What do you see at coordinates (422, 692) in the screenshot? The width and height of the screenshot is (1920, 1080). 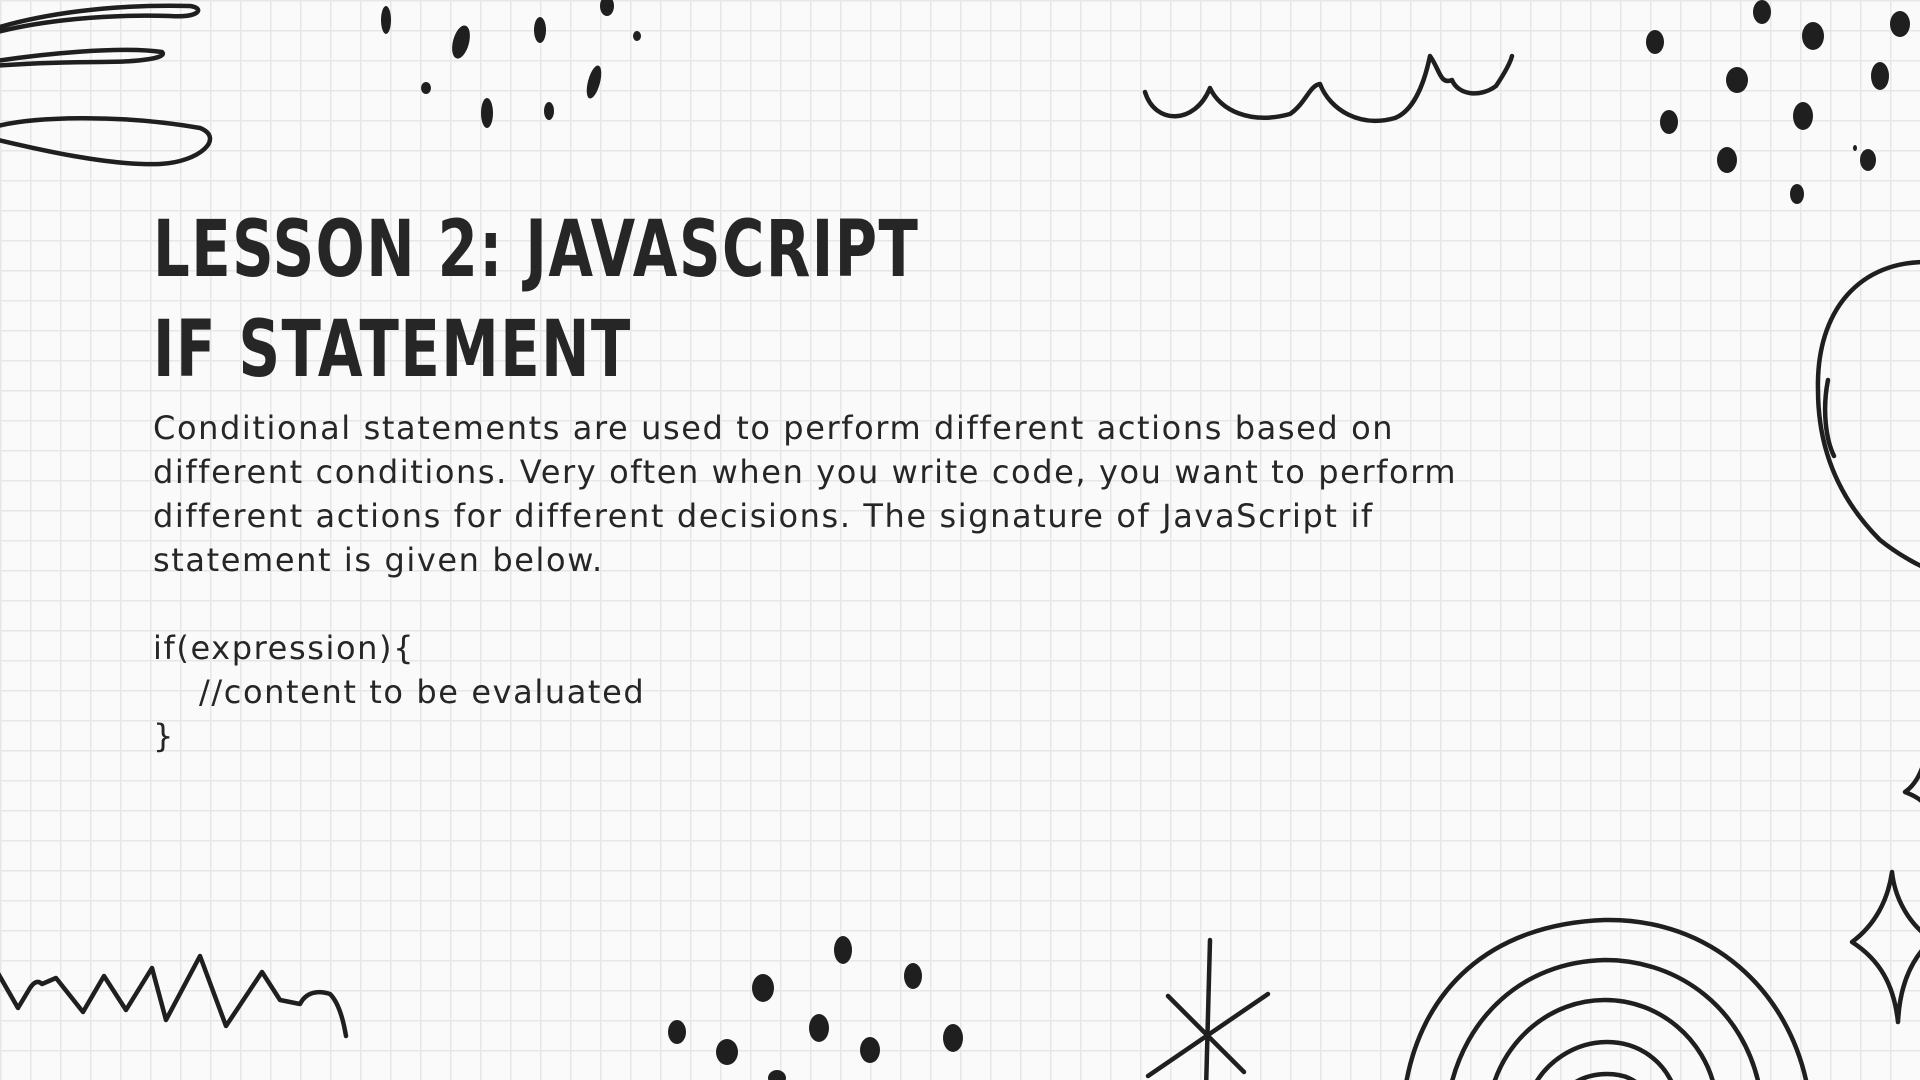 I see `code-line-2: //content to be evaluated` at bounding box center [422, 692].